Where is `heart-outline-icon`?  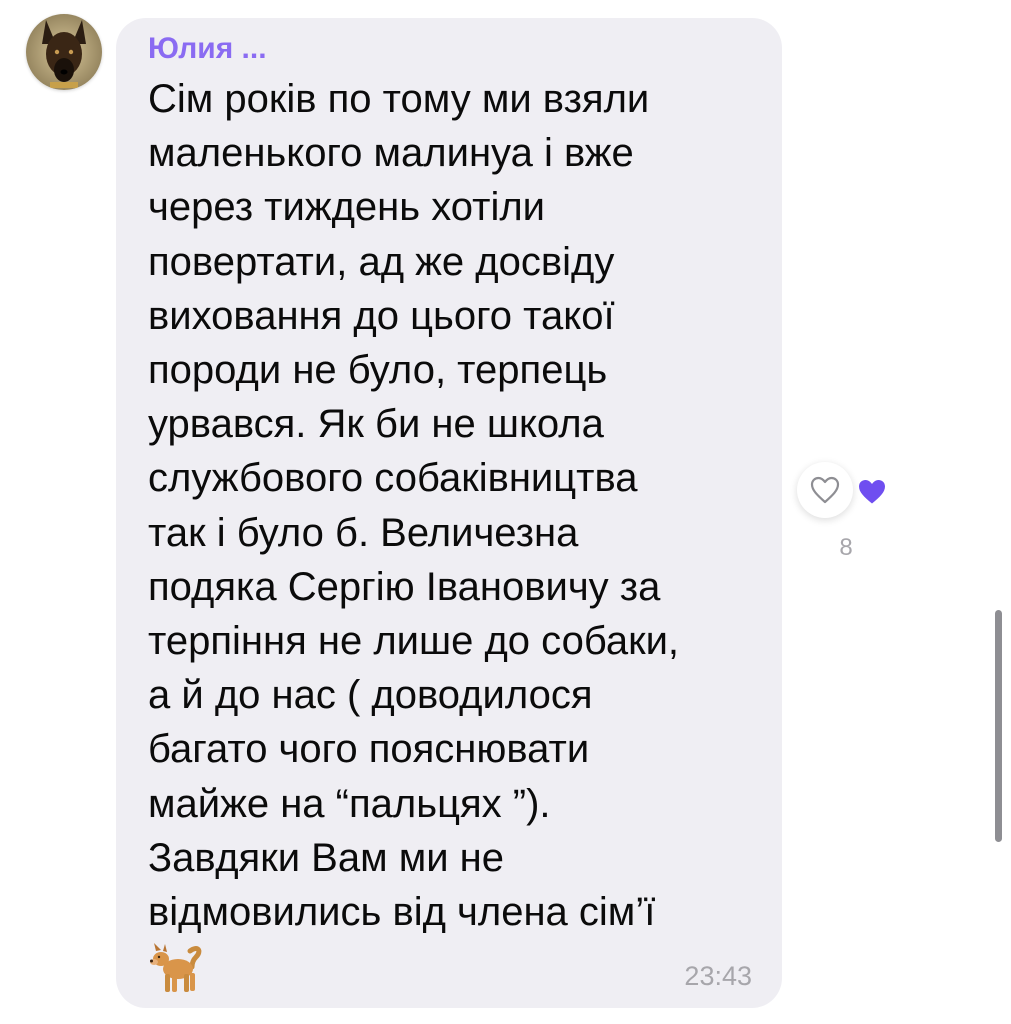
heart-outline-icon is located at coordinates (825, 490).